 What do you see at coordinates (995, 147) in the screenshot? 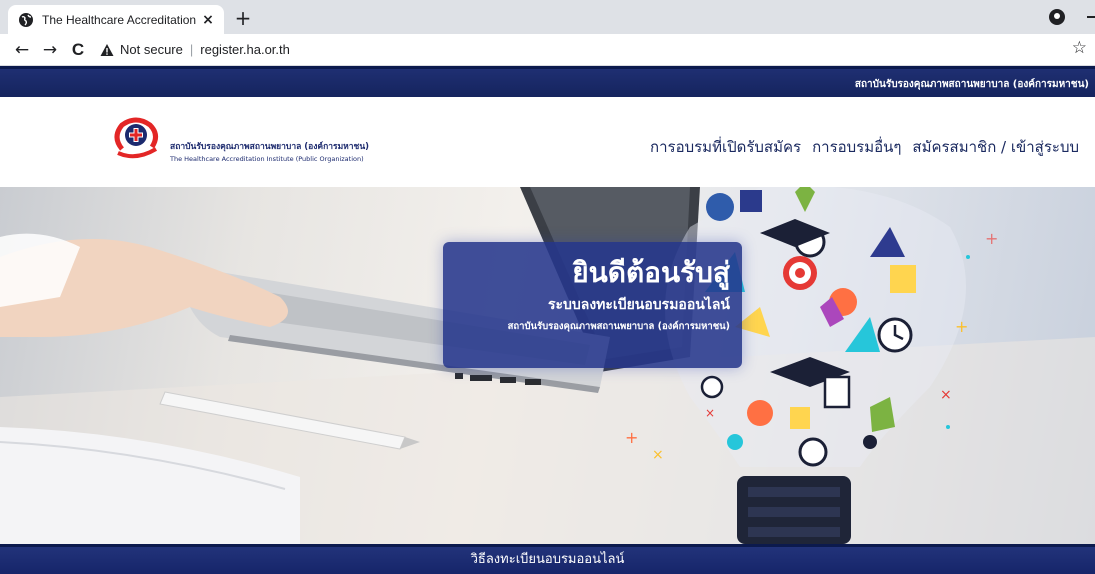
I see `menu-register-login: สมัครสมาชิก / เข้าสู่ระบบ` at bounding box center [995, 147].